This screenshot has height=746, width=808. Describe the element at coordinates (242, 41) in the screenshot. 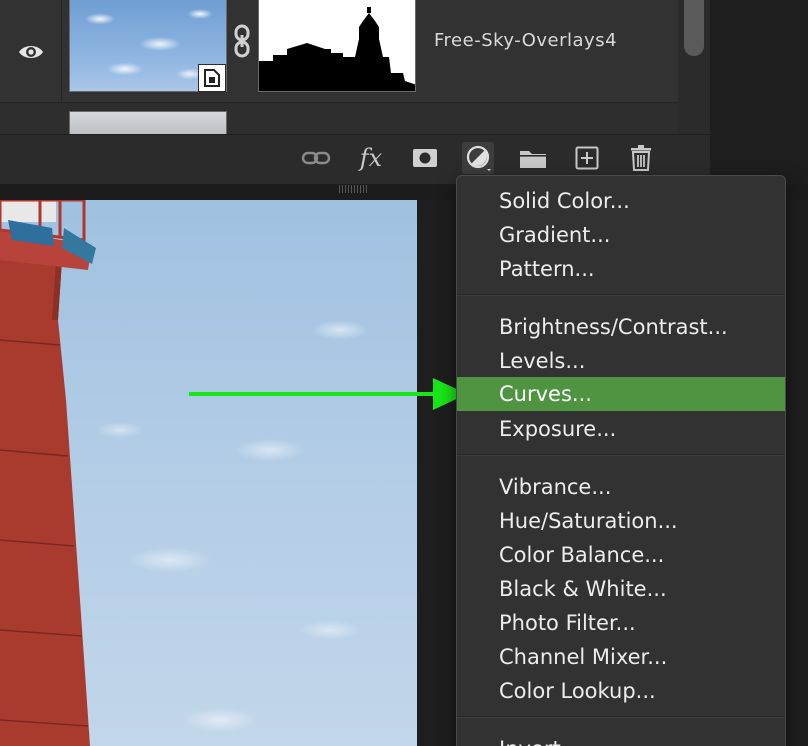

I see `chain-link-icon` at that location.